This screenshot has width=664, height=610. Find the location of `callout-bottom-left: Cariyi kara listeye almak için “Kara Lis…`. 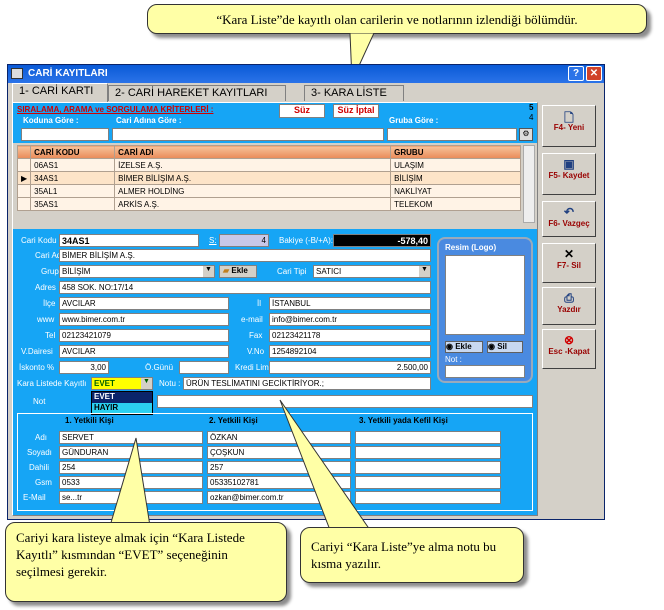

callout-bottom-left: Cariyi kara listeye almak için “Kara Lis… is located at coordinates (146, 562).